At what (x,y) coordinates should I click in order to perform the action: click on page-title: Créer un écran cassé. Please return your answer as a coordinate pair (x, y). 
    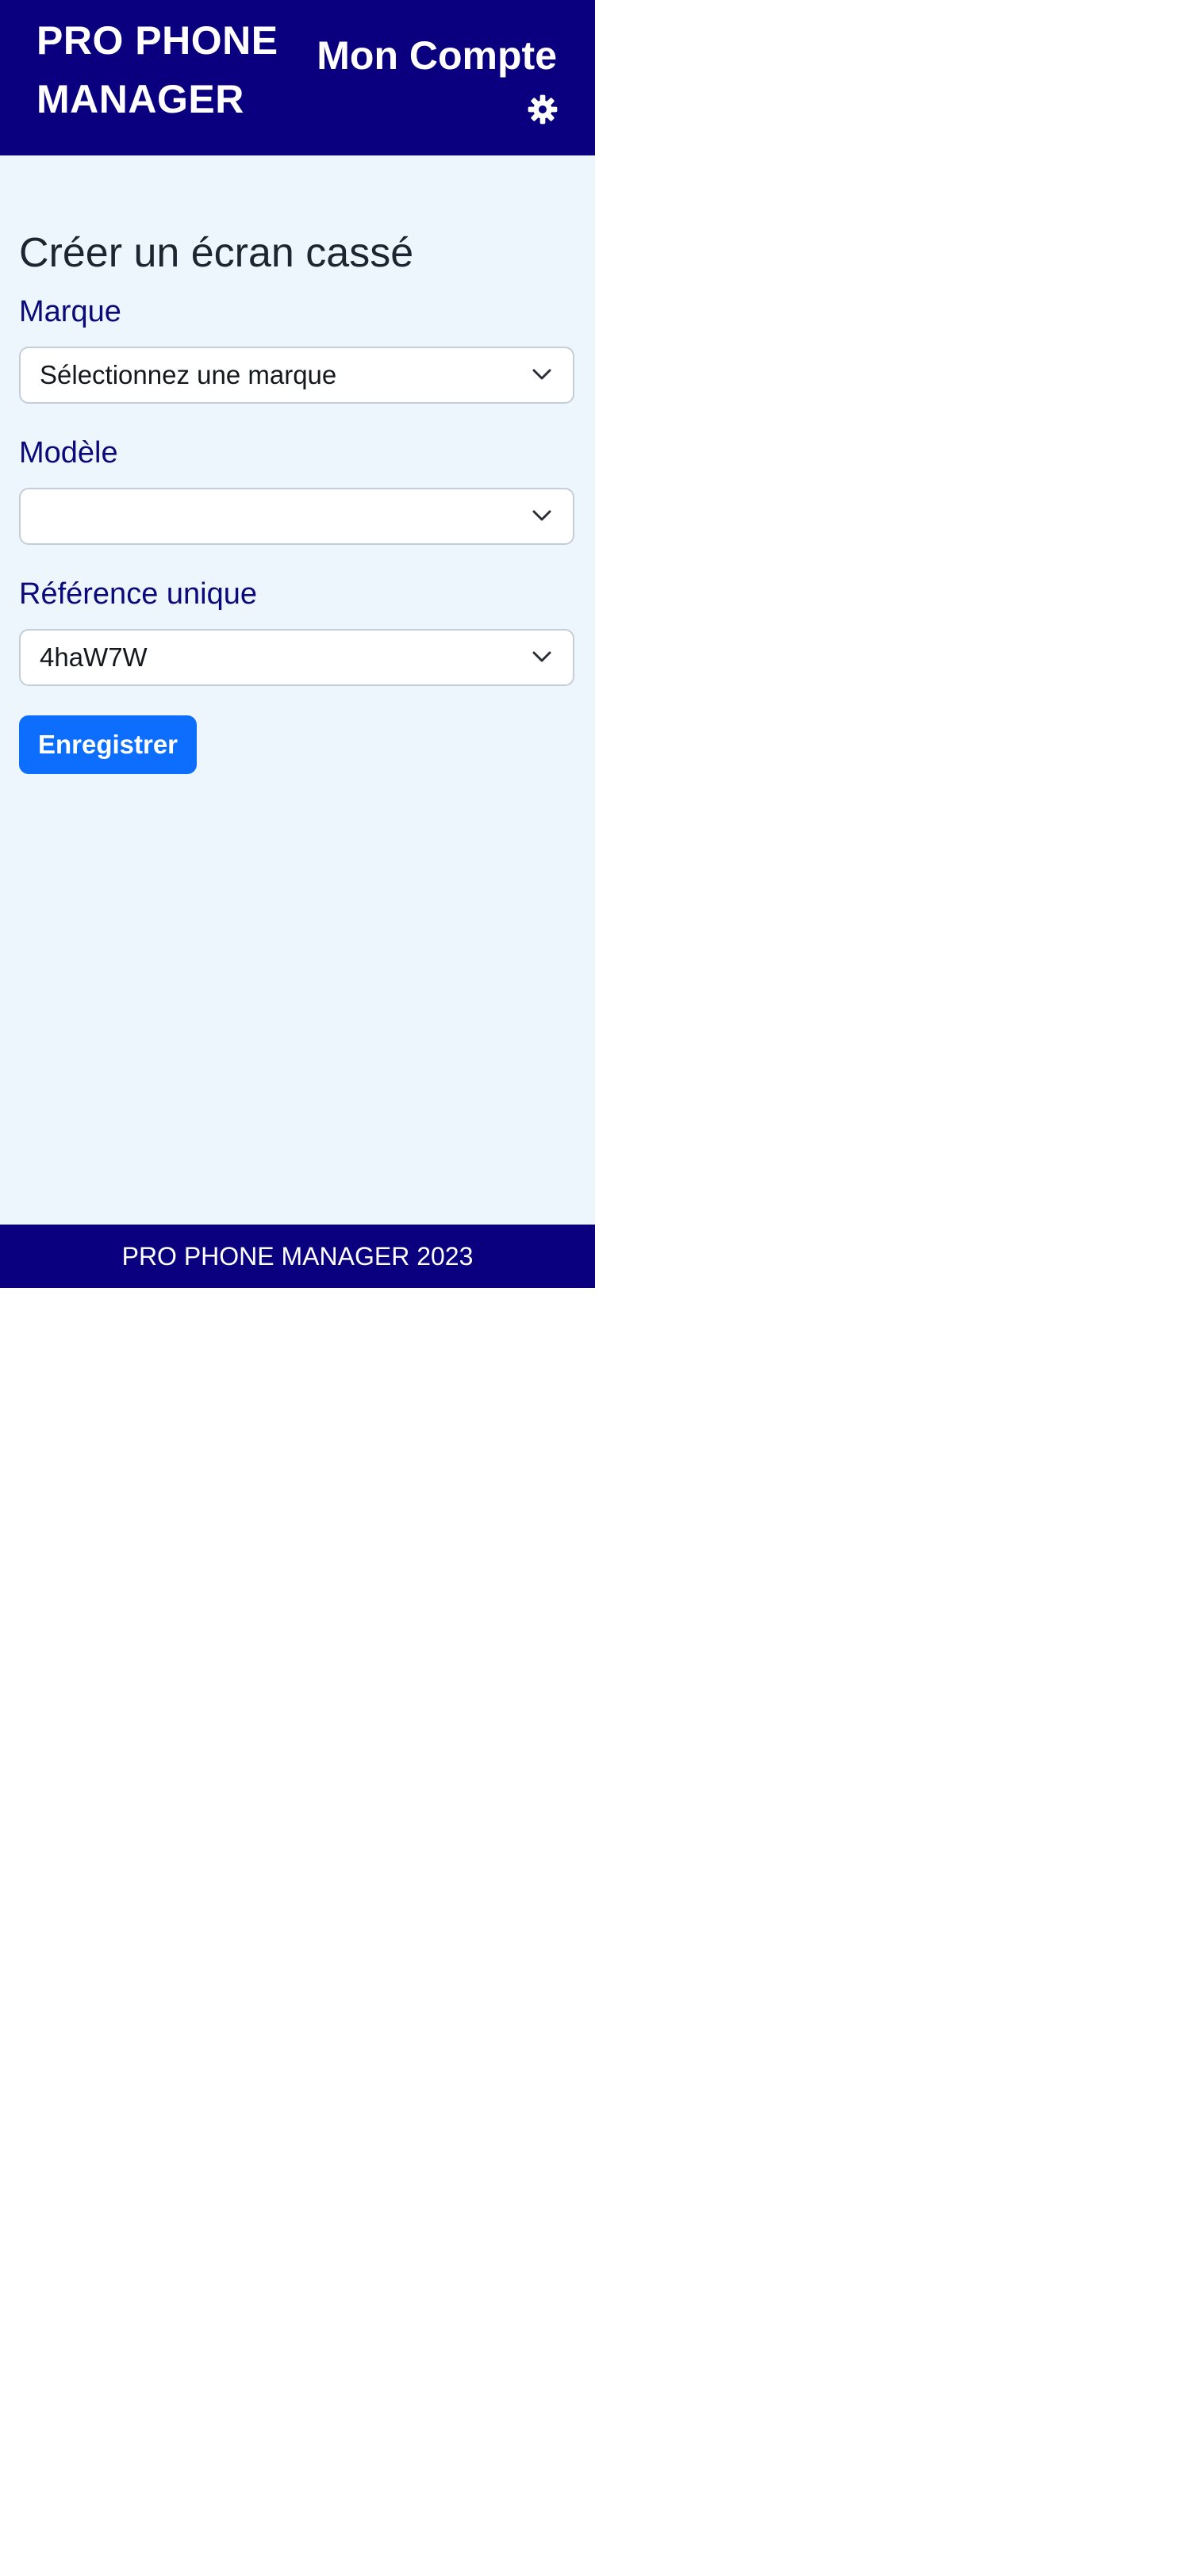
    Looking at the image, I should click on (216, 253).